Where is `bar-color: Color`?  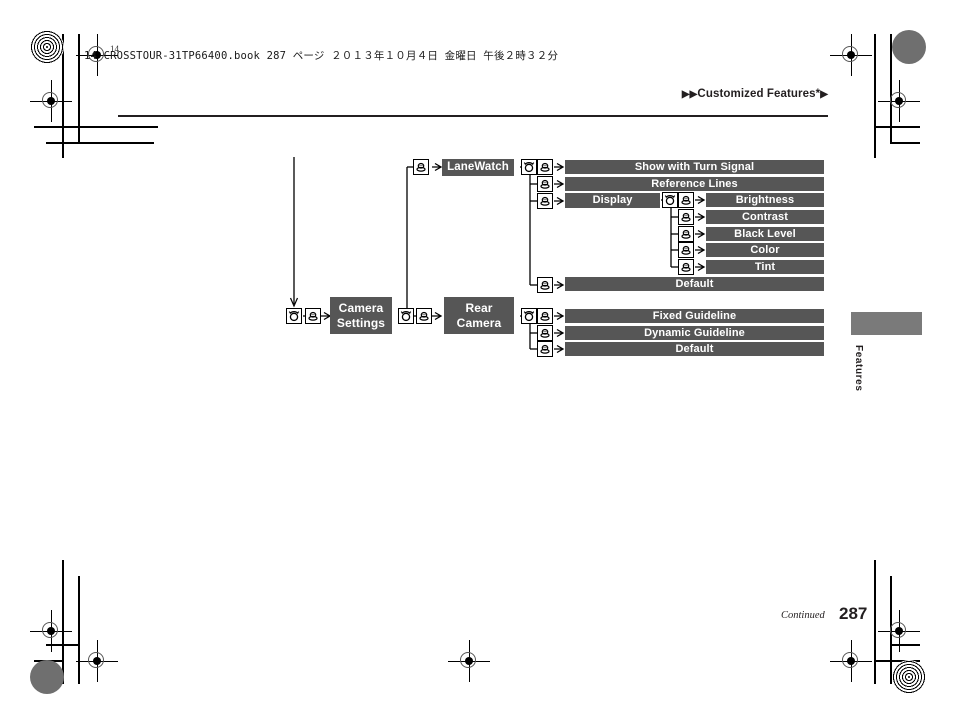 bar-color: Color is located at coordinates (765, 250).